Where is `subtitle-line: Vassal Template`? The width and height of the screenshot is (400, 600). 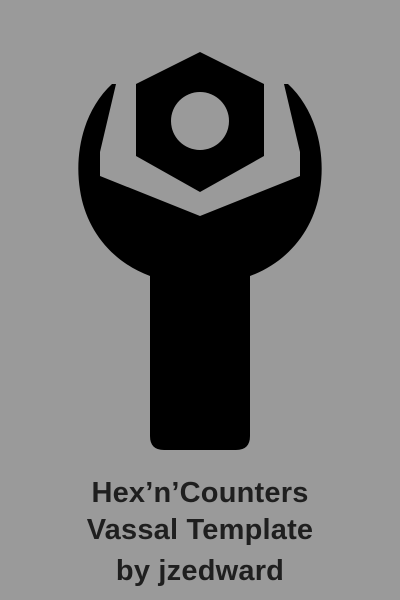 subtitle-line: Vassal Template is located at coordinates (200, 530).